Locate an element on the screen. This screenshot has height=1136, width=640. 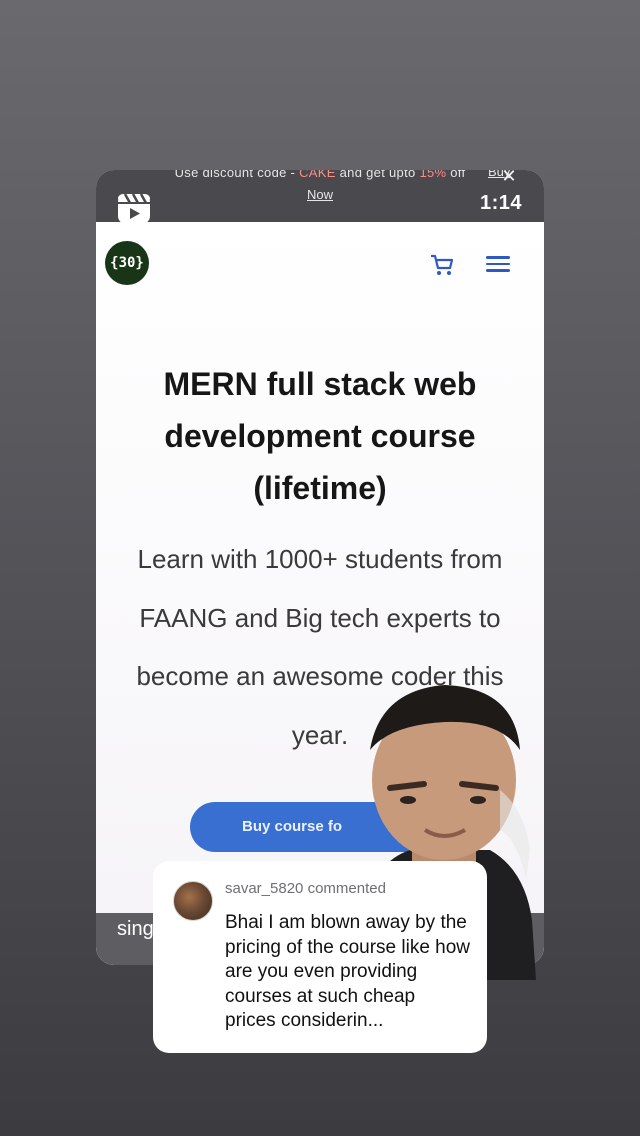
reels-icon is located at coordinates (134, 209).